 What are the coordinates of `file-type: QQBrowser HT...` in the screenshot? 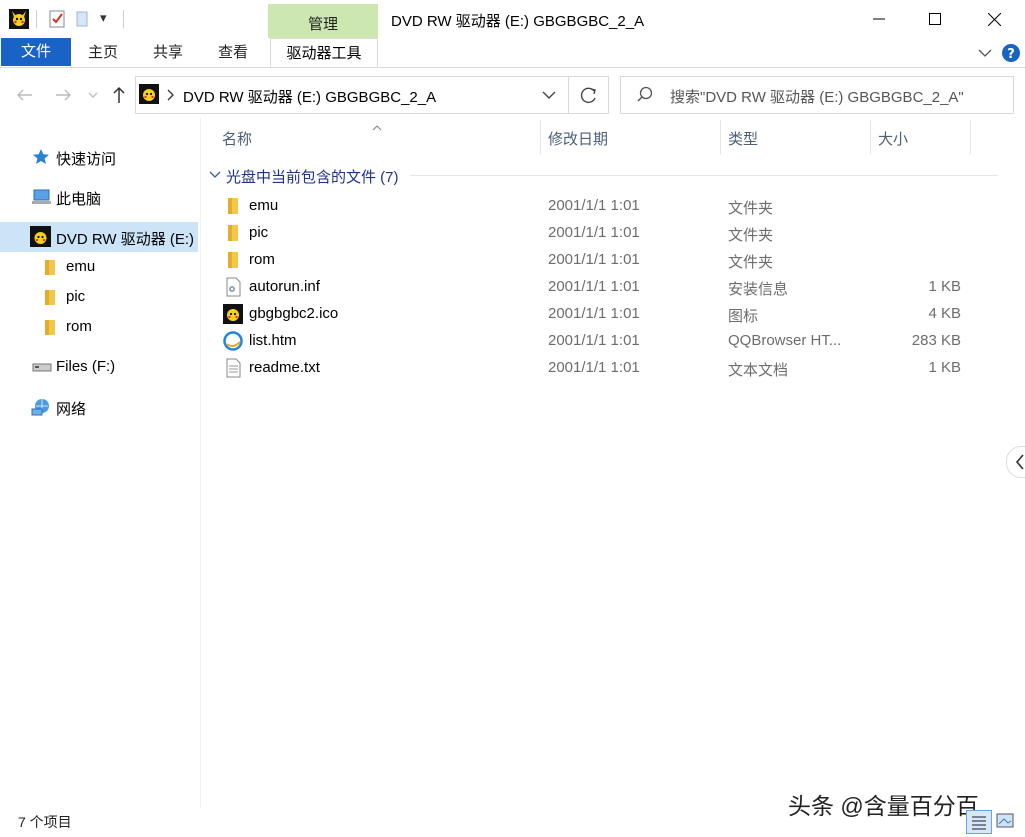 It's located at (790, 340).